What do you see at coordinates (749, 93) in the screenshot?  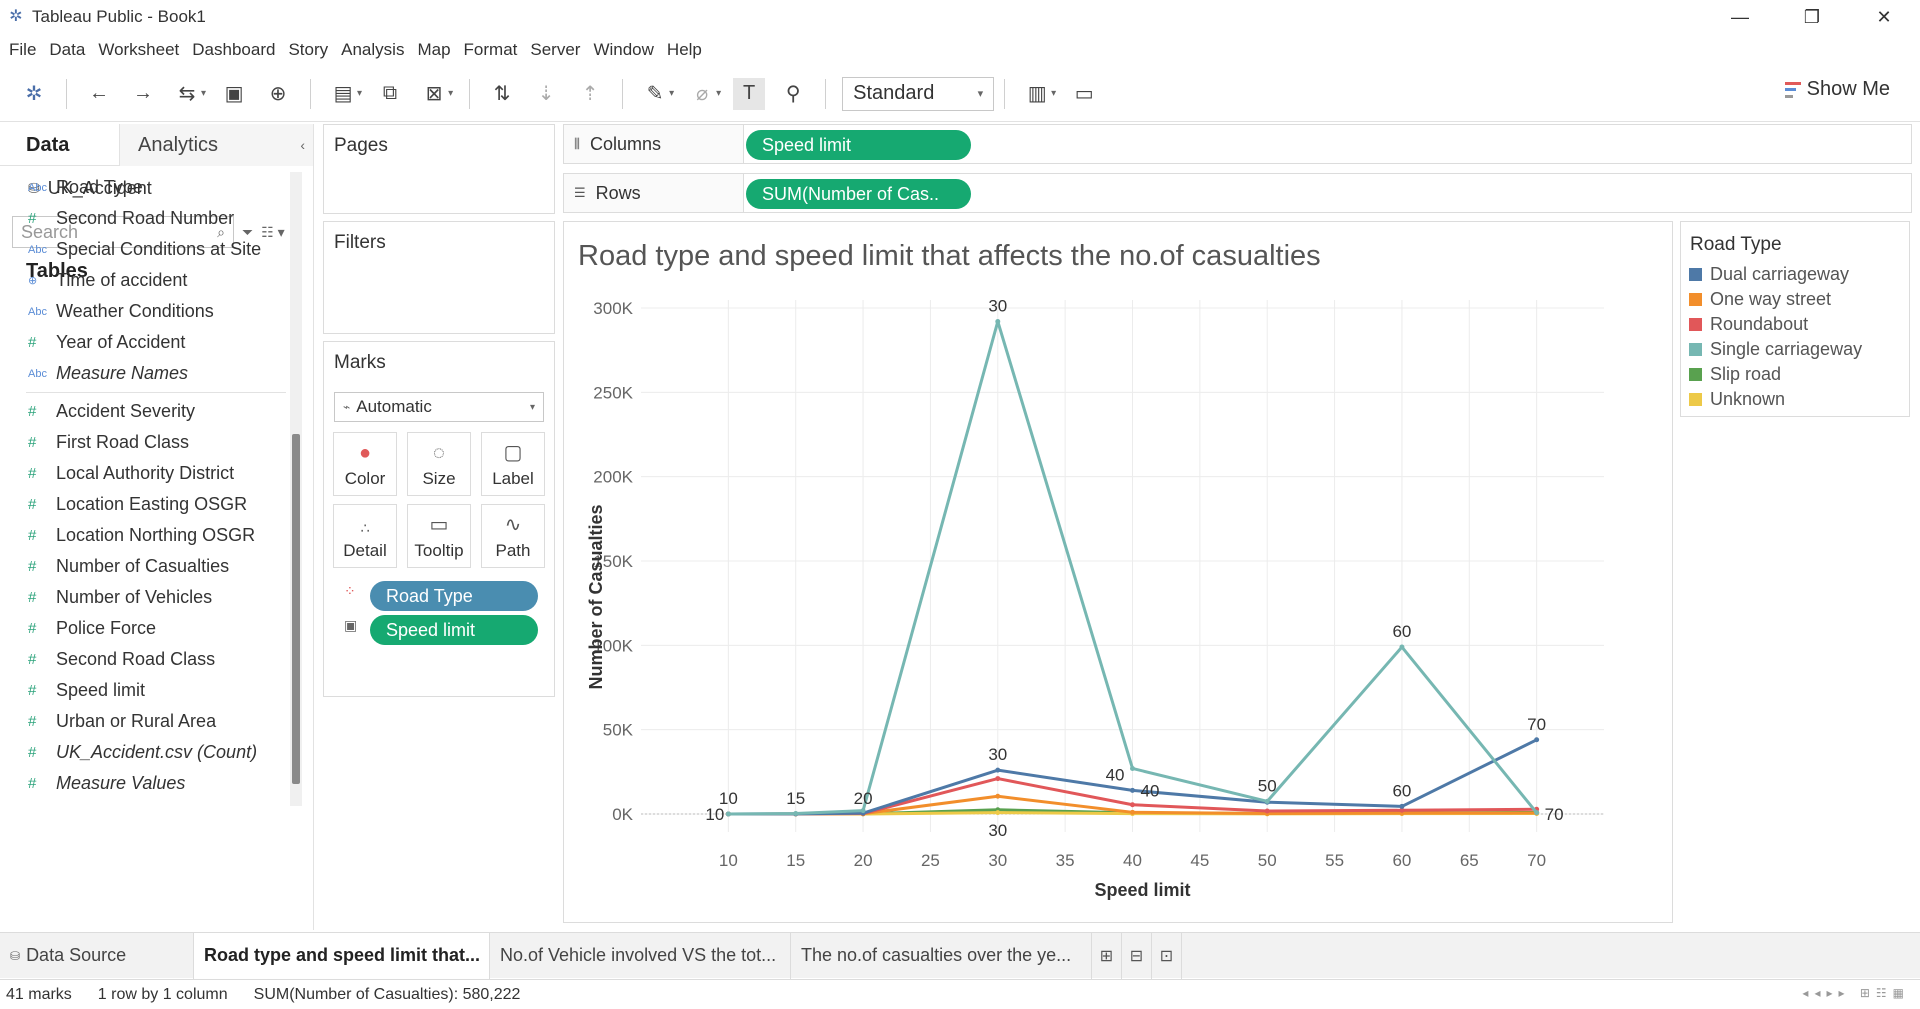 I see `show-labels-icon: T` at bounding box center [749, 93].